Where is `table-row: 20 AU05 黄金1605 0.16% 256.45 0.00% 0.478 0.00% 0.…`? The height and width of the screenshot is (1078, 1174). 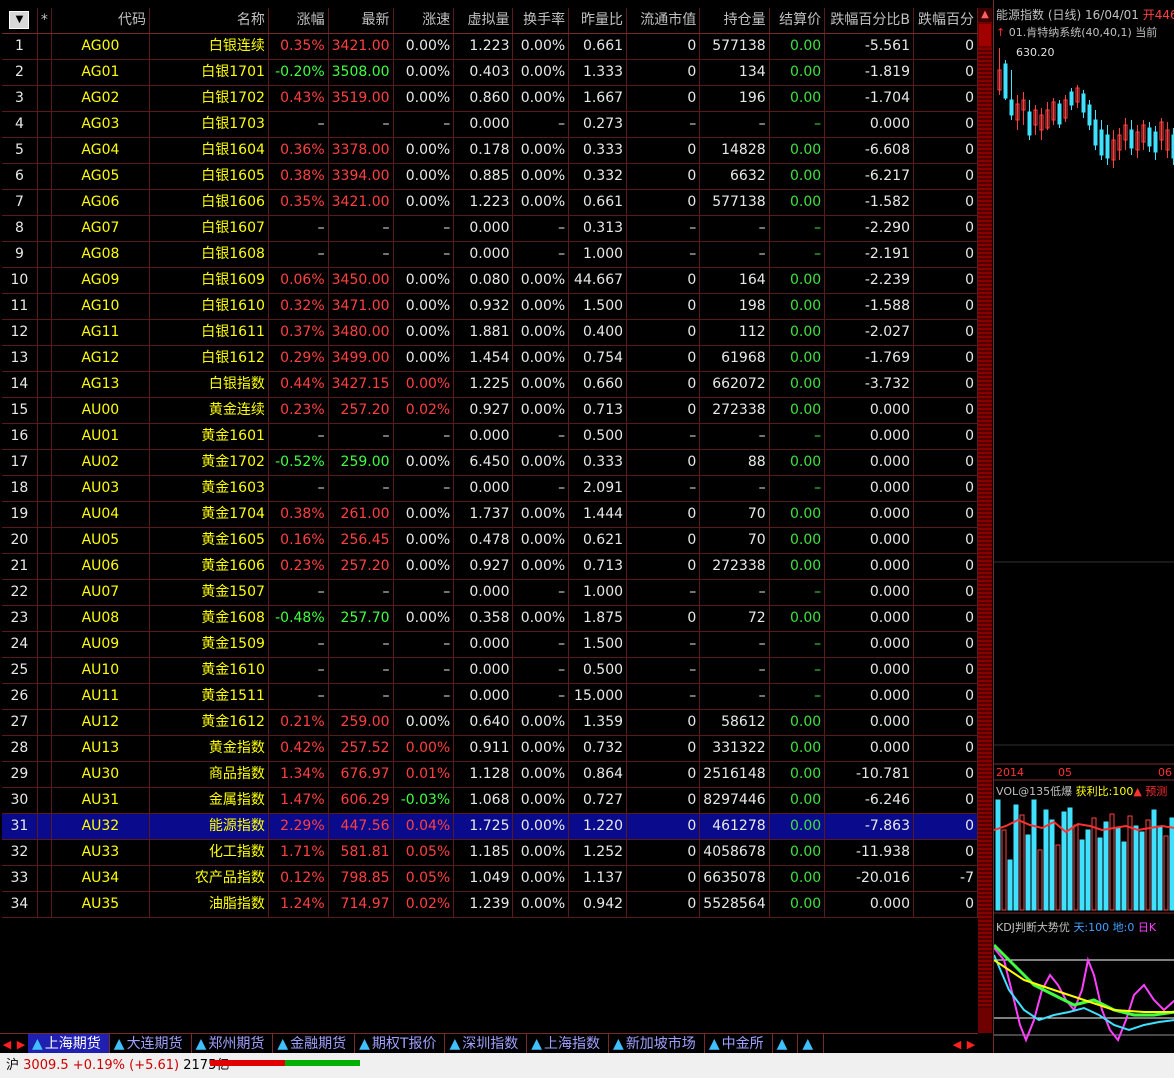 table-row: 20 AU05 黄金1605 0.16% 256.45 0.00% 0.478 0.00% 0.… is located at coordinates (490, 540).